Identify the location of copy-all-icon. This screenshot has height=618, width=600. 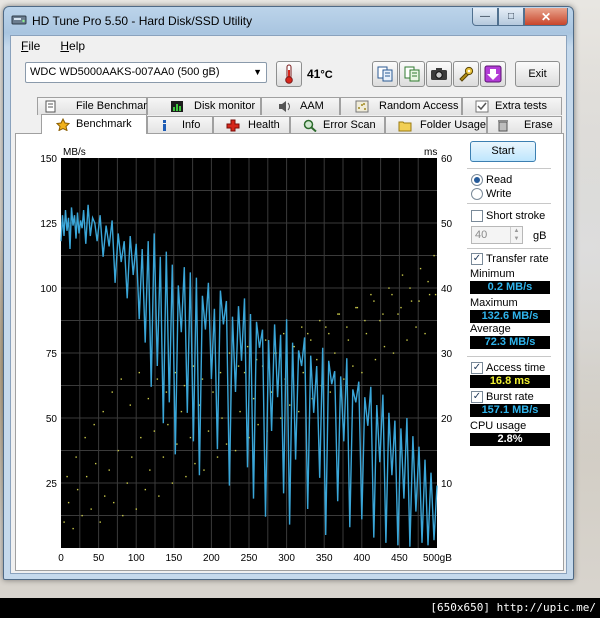
(412, 74).